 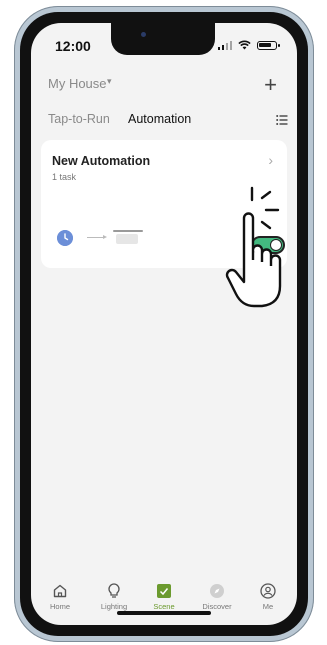 I want to click on front-camera, so click(x=143, y=34).